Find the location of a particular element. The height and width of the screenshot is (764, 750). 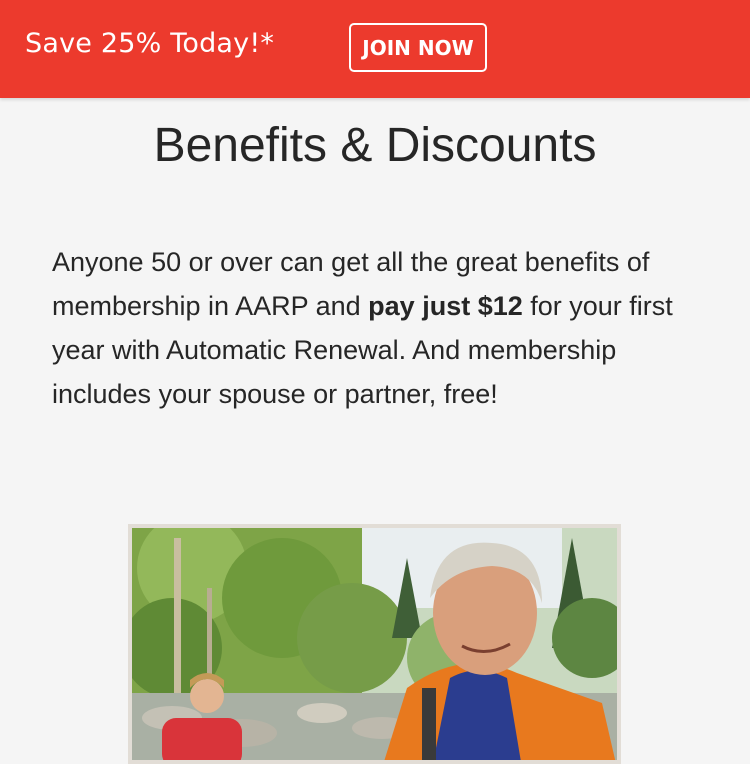

join-now-button: JOIN NOW is located at coordinates (418, 47).